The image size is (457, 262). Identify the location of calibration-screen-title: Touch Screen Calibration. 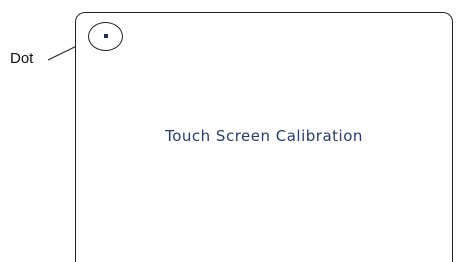
(264, 136).